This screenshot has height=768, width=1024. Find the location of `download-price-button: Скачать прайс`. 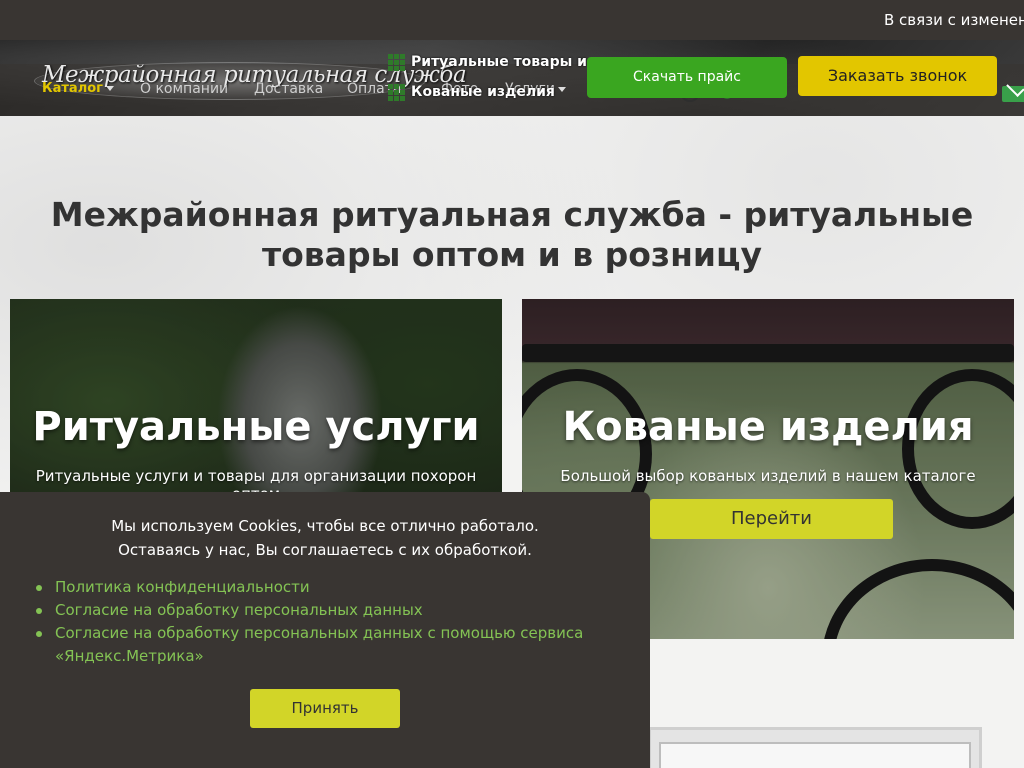

download-price-button: Скачать прайс is located at coordinates (687, 77).